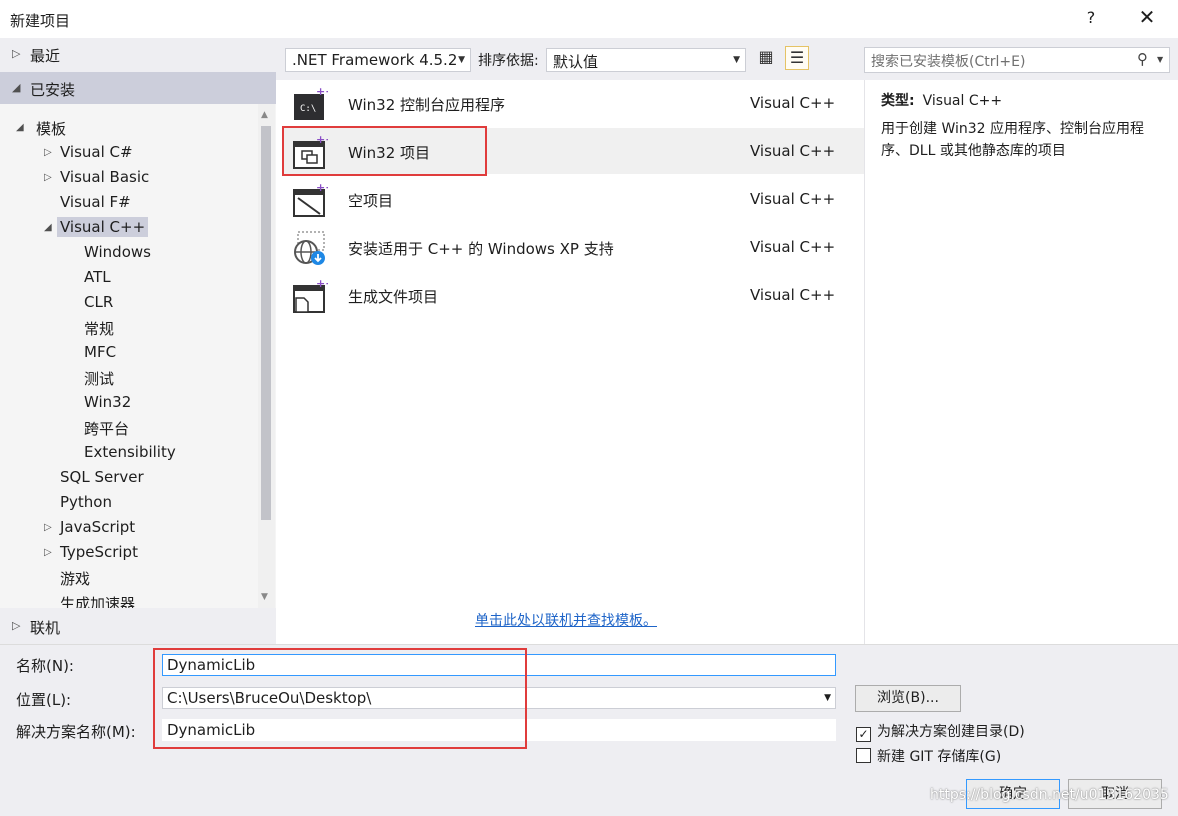 The height and width of the screenshot is (816, 1178). What do you see at coordinates (97, 280) in the screenshot?
I see `tree-node-atl: ATL` at bounding box center [97, 280].